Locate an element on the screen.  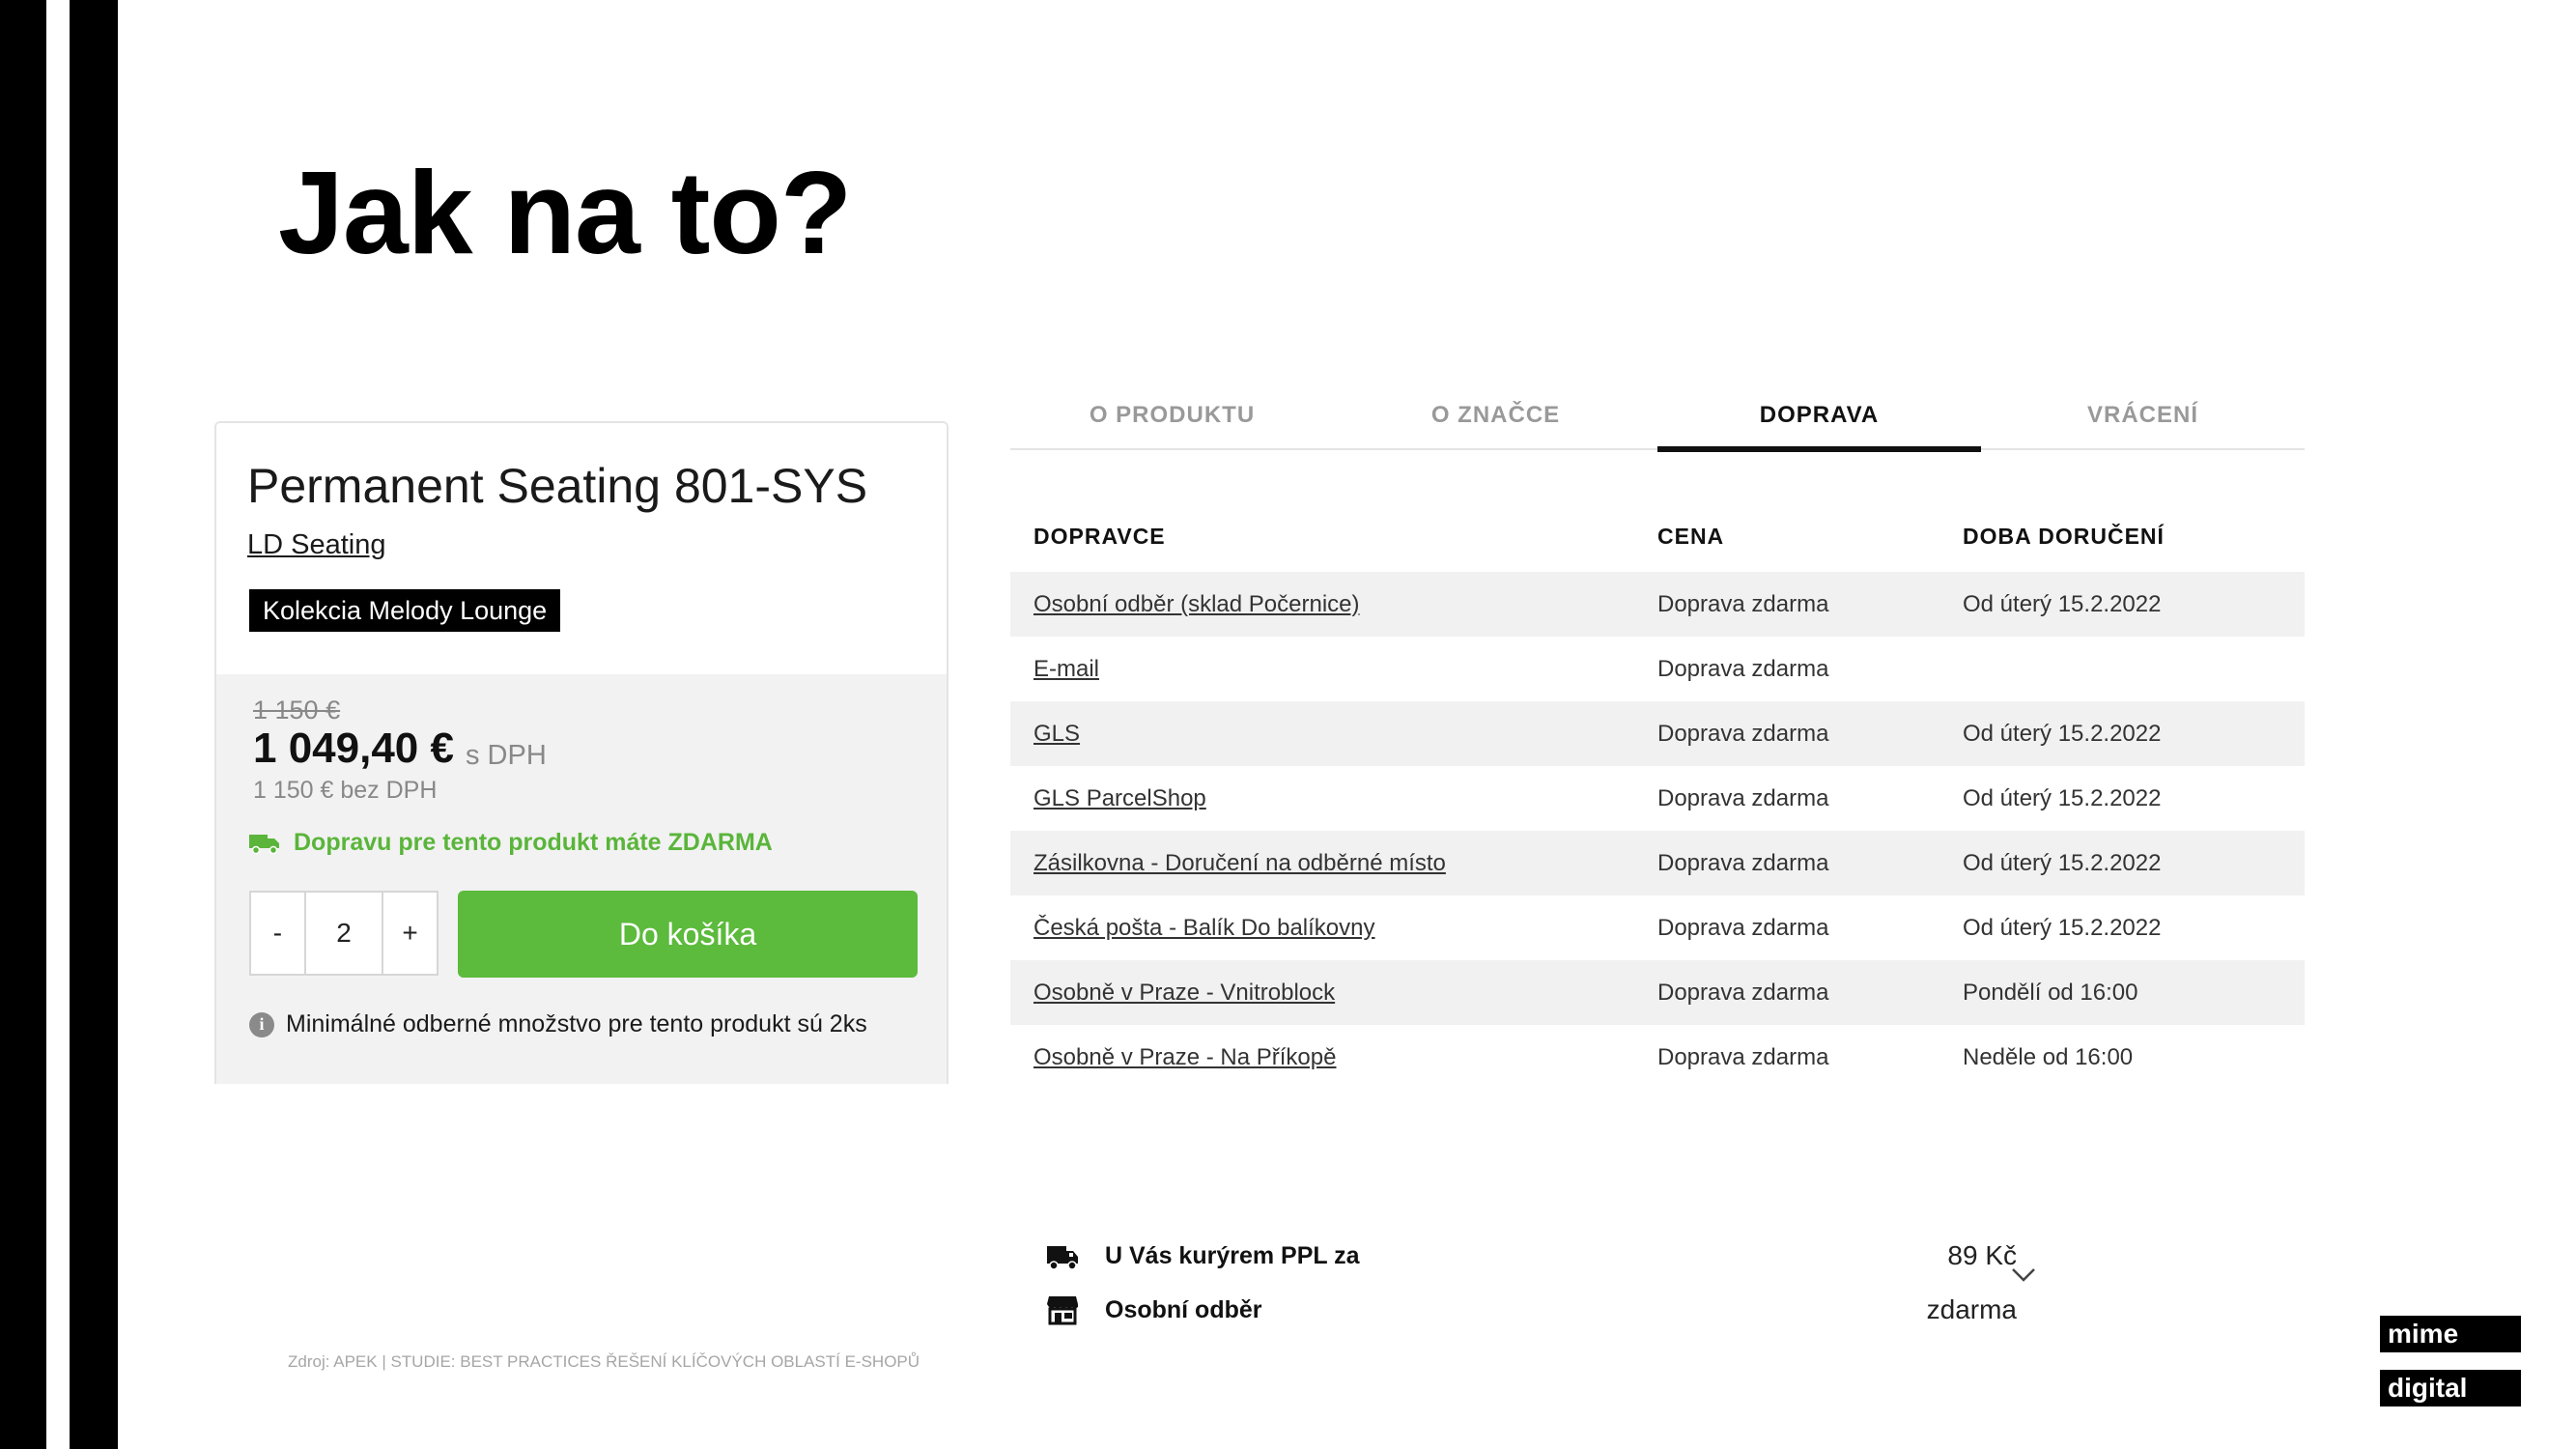
free-shipping-text: Dopravu pre tento produkt máte ZDARMA is located at coordinates (533, 842).